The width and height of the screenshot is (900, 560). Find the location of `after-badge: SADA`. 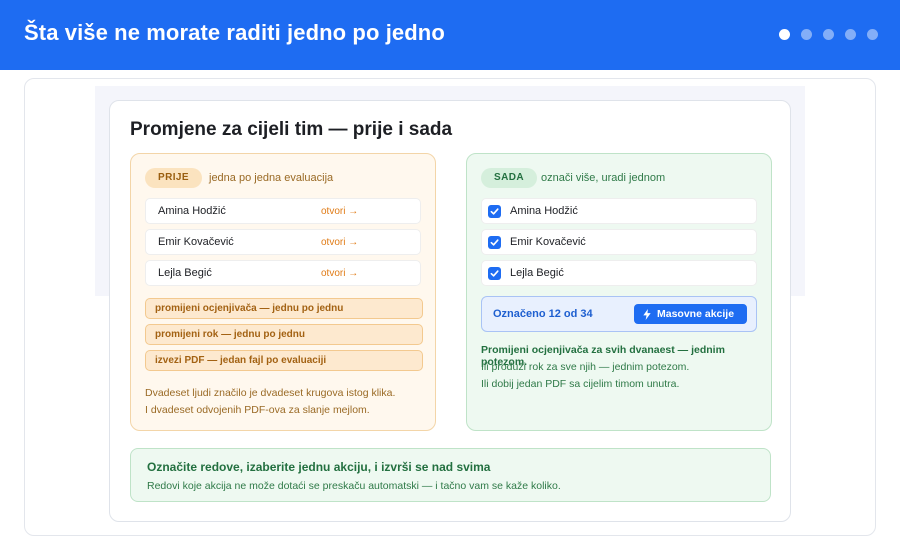

after-badge: SADA is located at coordinates (509, 178).